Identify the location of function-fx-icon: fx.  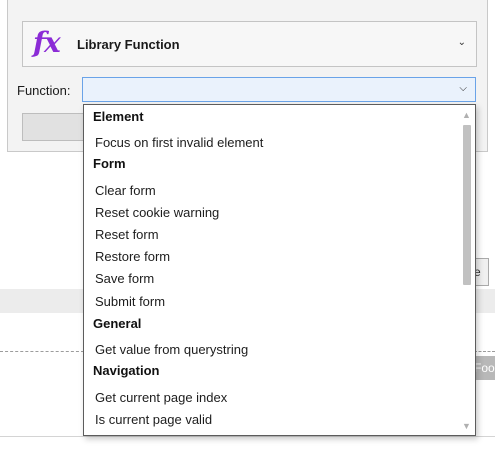
(47, 42).